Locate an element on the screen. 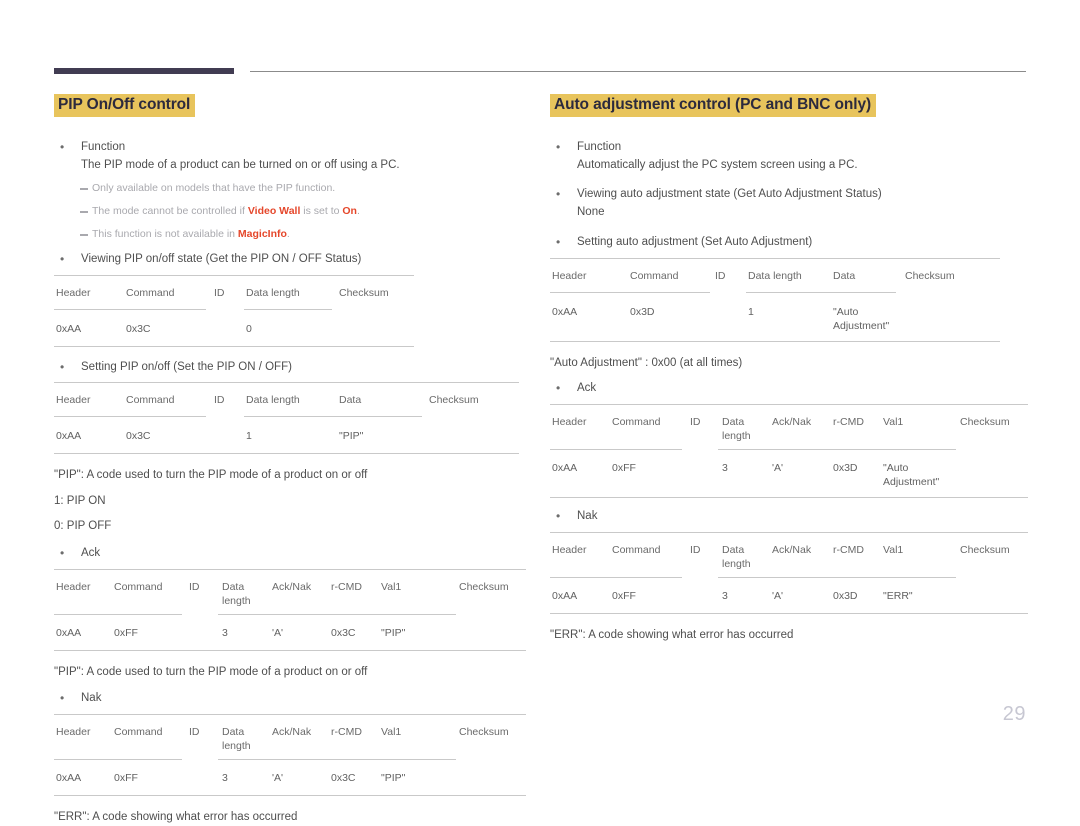 The image size is (1080, 826). td-command: 0x3D is located at coordinates (642, 311).